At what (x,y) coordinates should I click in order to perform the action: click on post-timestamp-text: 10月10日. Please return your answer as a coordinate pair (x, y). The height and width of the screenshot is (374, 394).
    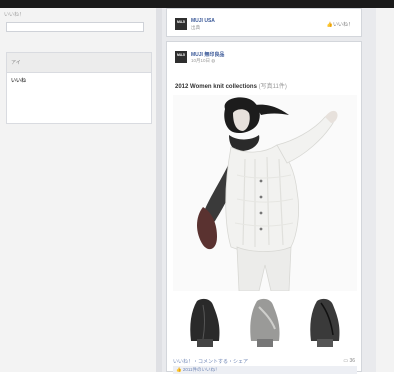
    Looking at the image, I should click on (201, 60).